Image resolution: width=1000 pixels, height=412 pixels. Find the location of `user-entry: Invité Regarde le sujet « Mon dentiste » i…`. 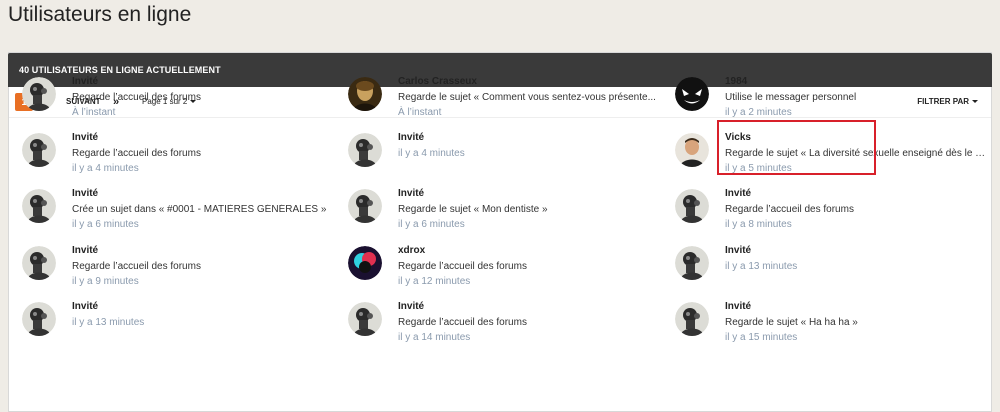

user-entry: Invité Regarde le sujet « Mon dentiste » i… is located at coordinates (497, 206).